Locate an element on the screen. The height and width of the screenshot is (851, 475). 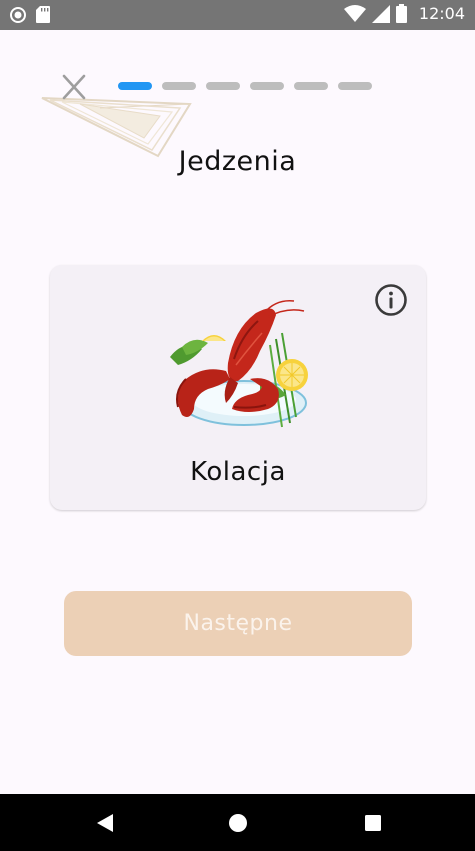
info-icon is located at coordinates (391, 300).